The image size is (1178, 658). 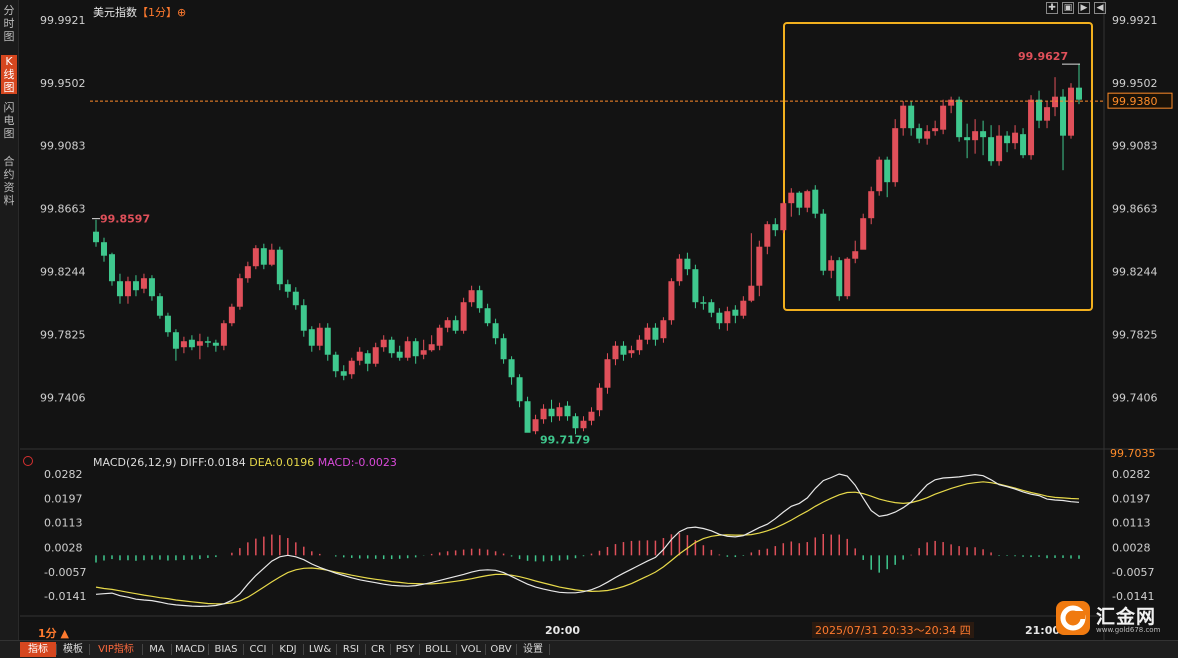 What do you see at coordinates (28, 461) in the screenshot?
I see `indicator-settings-icon` at bounding box center [28, 461].